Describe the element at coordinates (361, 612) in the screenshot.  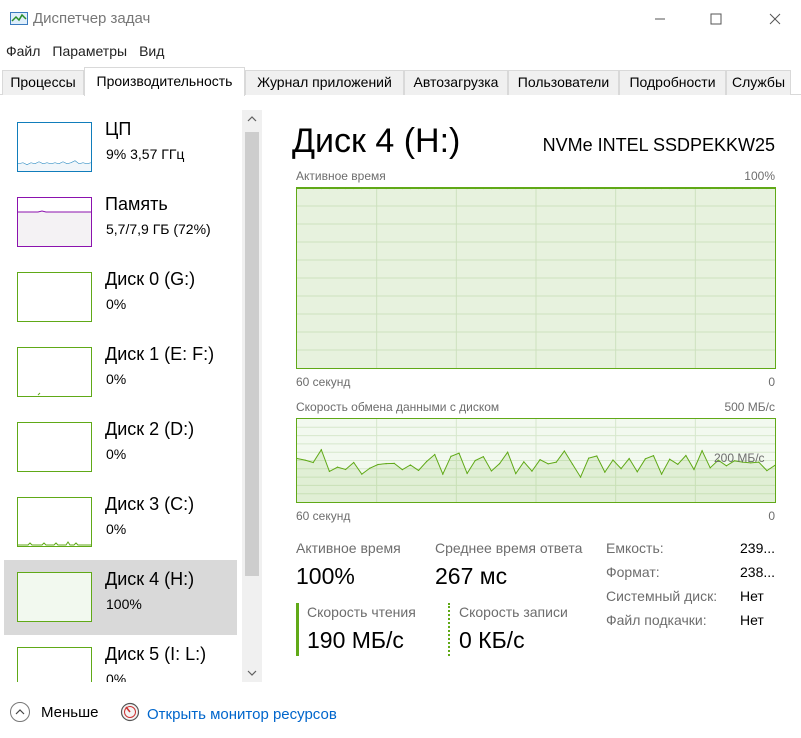
I see `read-speed-label: Скорость чтения` at that location.